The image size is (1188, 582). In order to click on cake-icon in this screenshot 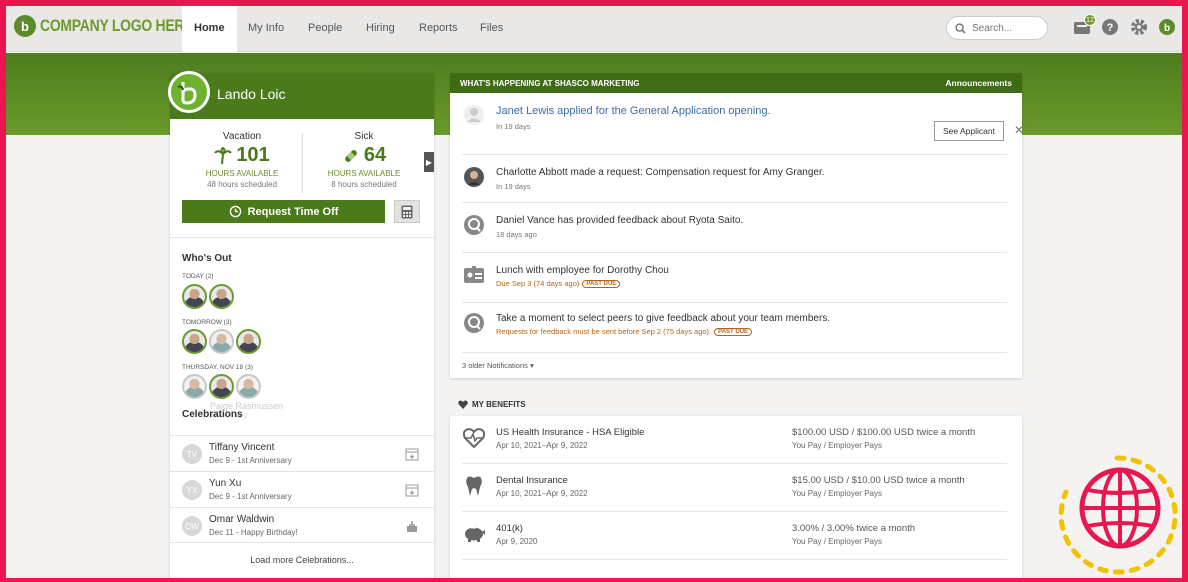, I will do `click(412, 526)`.